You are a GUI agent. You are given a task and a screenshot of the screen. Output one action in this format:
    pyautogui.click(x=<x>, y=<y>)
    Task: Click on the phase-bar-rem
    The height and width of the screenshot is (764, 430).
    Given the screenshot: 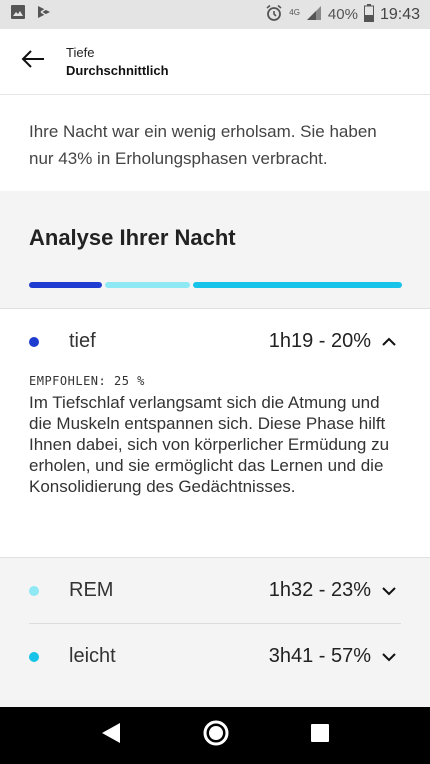 What is the action you would take?
    pyautogui.click(x=147, y=285)
    